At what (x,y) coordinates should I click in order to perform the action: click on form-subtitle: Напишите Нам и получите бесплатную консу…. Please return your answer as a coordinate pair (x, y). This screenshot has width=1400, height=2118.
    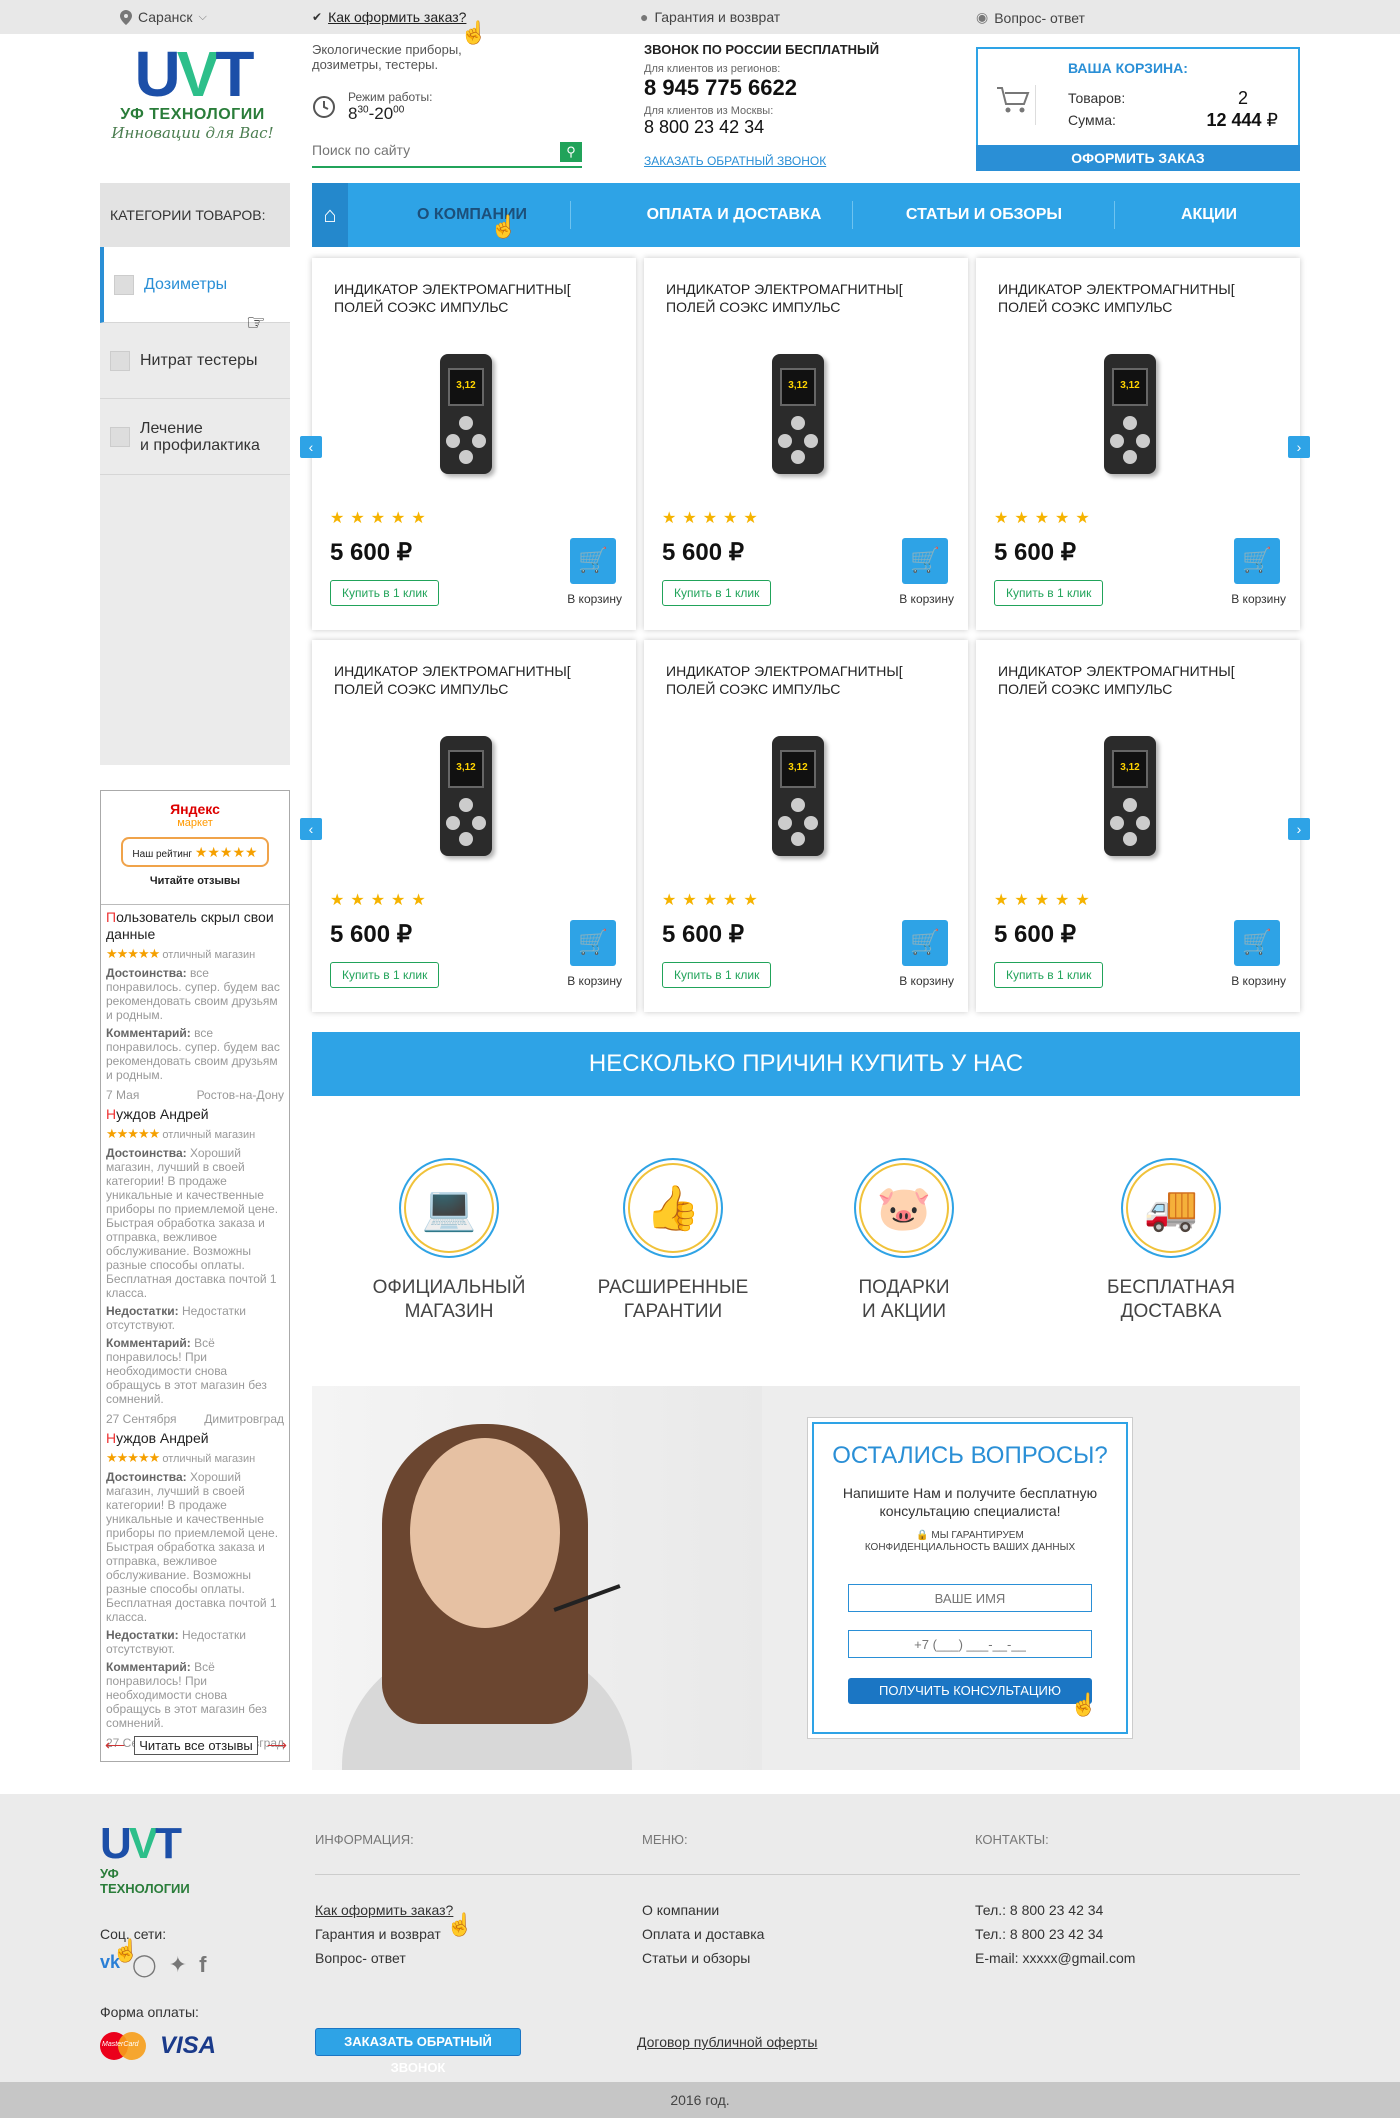
    Looking at the image, I should click on (970, 1502).